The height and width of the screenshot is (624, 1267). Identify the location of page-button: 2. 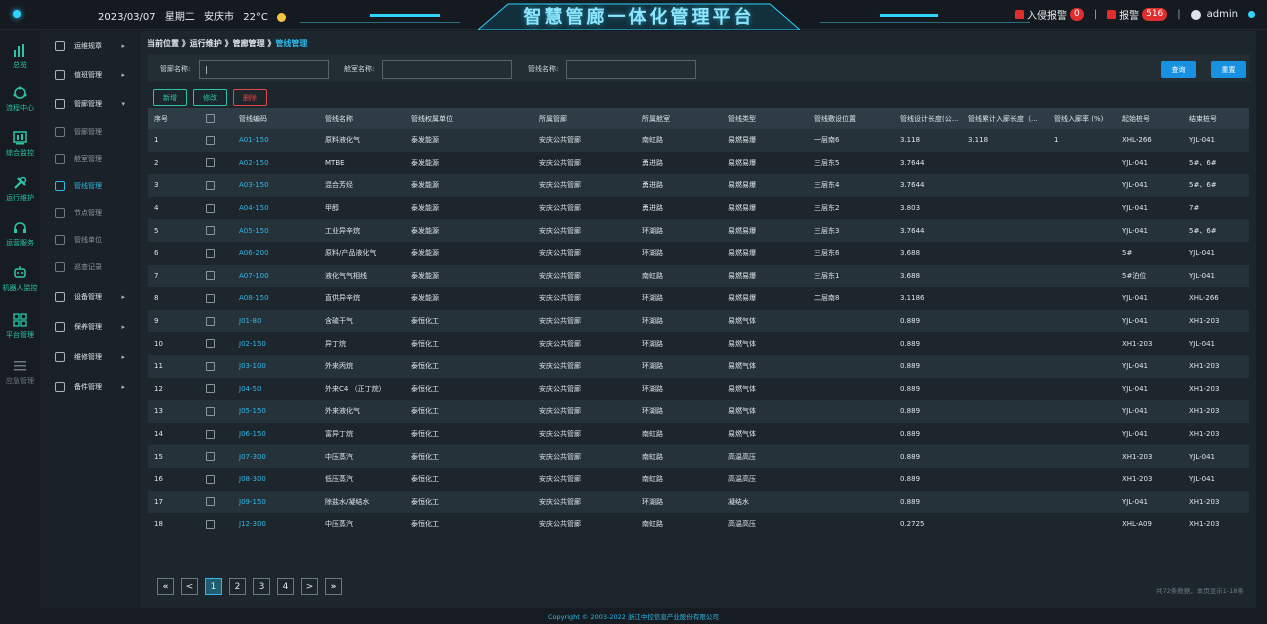
(237, 586).